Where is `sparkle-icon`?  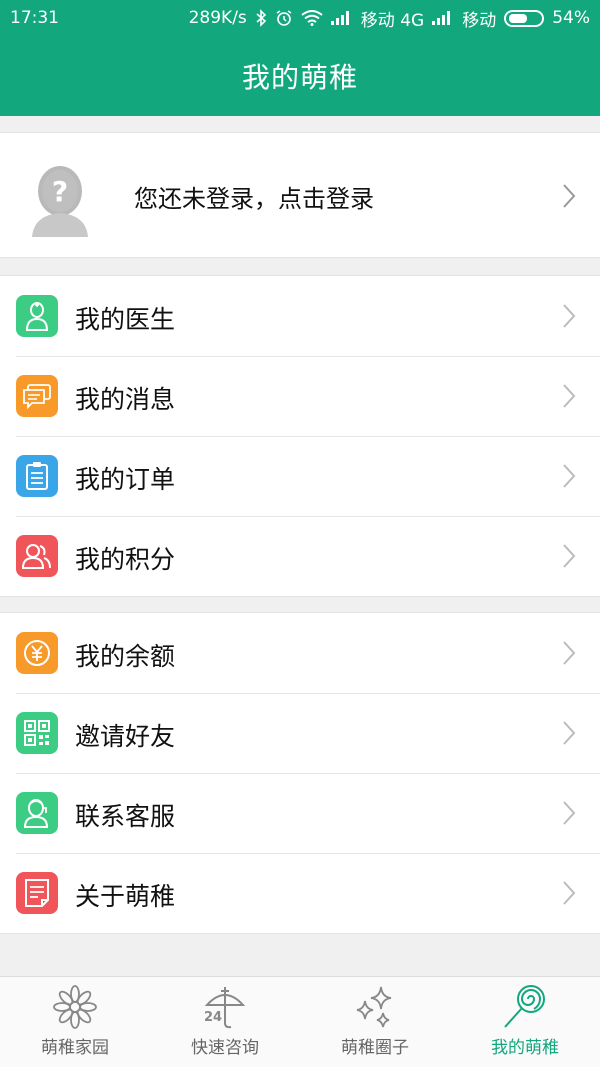 sparkle-icon is located at coordinates (374, 1007).